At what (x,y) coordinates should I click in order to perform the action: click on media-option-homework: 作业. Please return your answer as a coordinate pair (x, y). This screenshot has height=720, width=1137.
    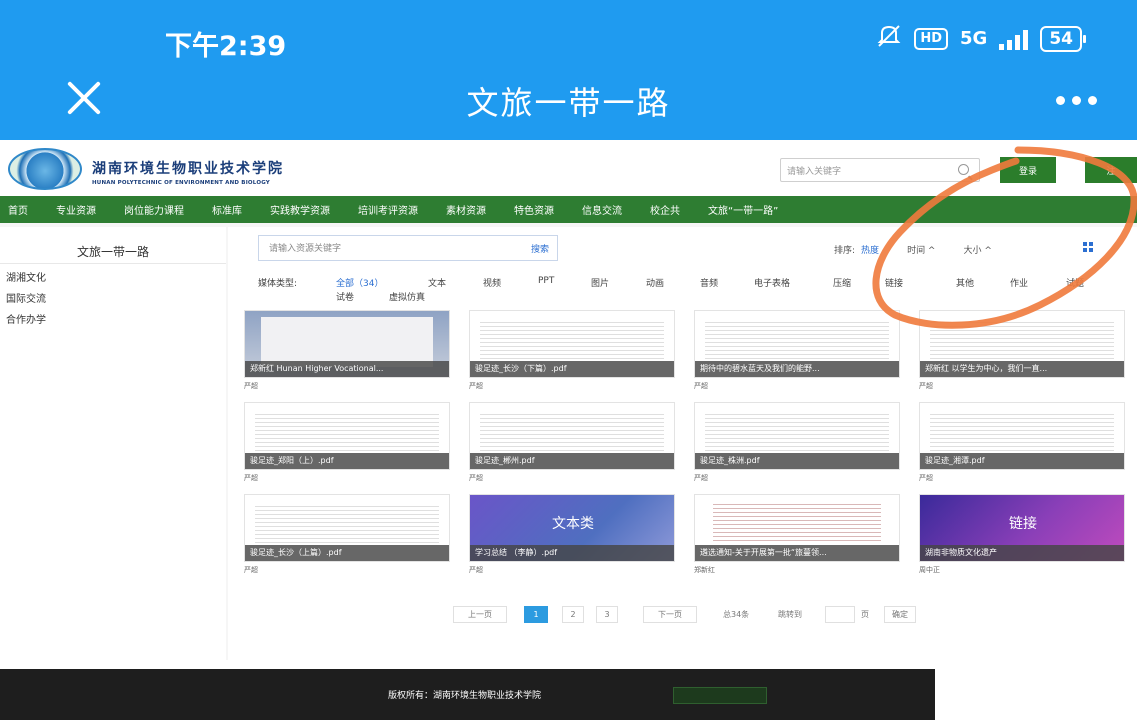
    Looking at the image, I should click on (1019, 282).